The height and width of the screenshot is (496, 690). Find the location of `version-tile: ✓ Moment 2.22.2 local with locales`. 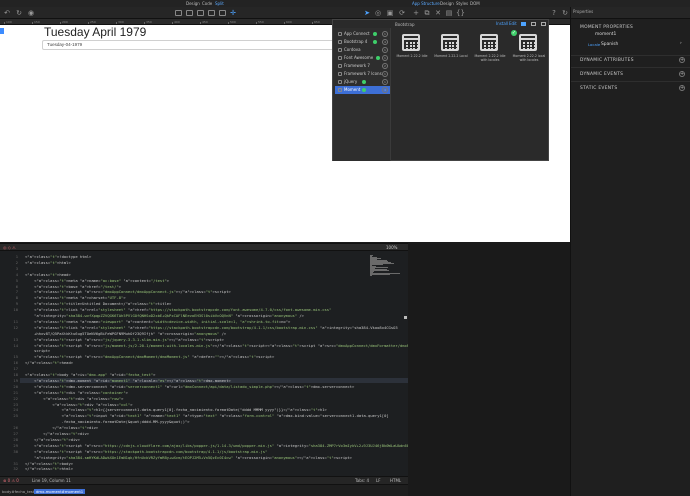

version-tile: ✓ Moment 2.22.2 local with locales is located at coordinates (529, 50).